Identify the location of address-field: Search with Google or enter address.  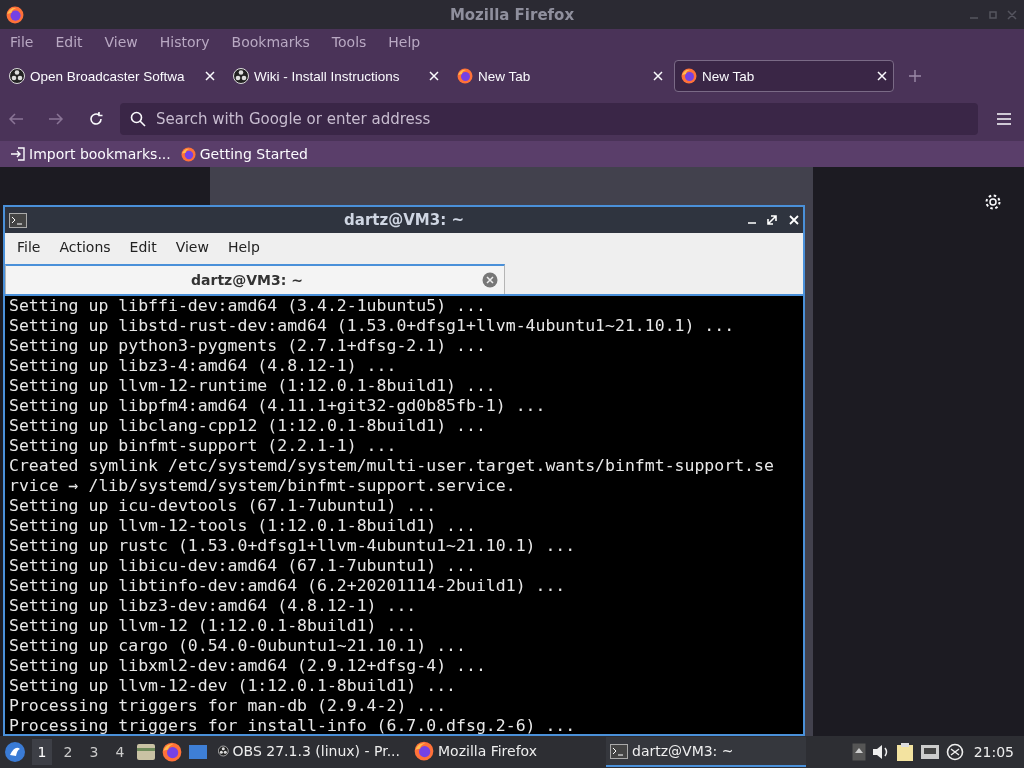
(561, 119).